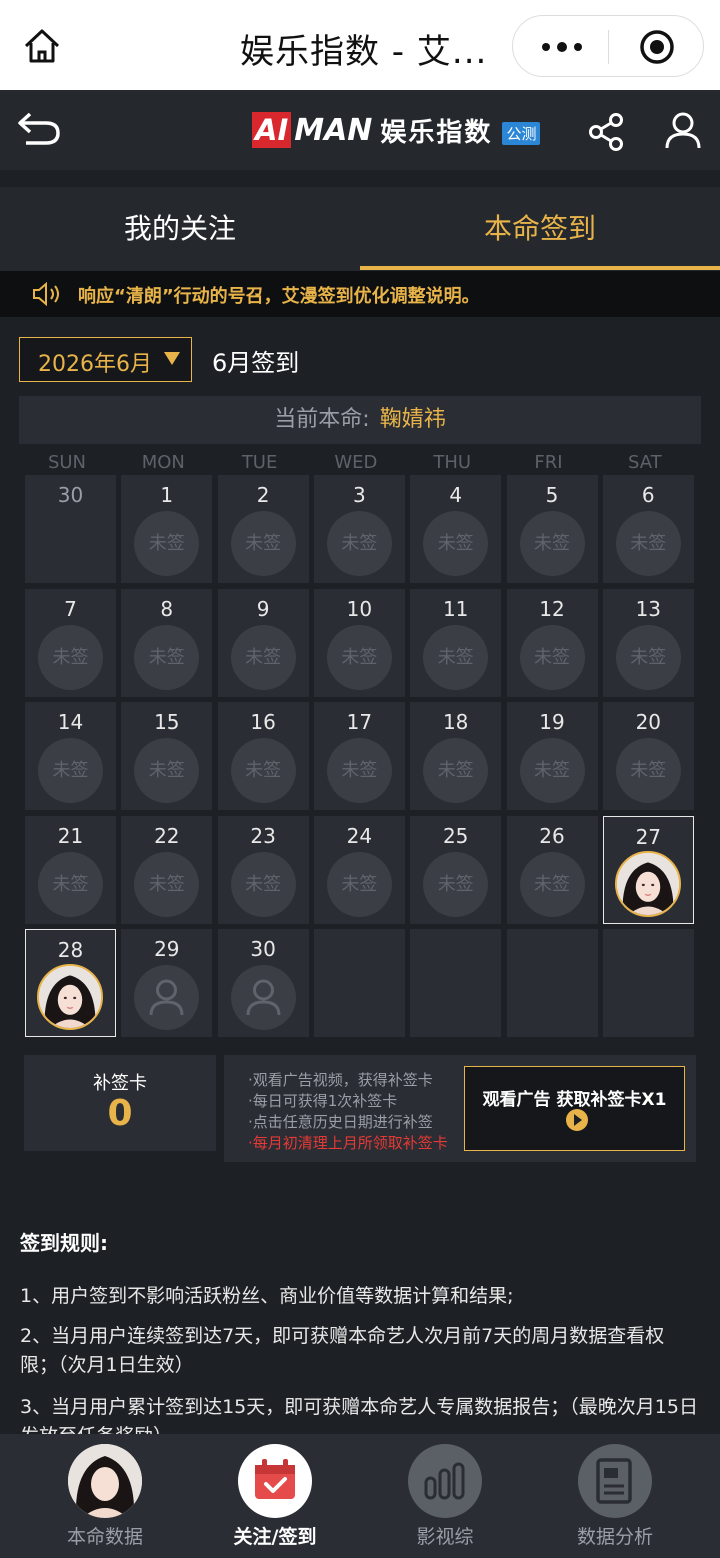 Image resolution: width=720 pixels, height=1558 pixels. Describe the element at coordinates (548, 462) in the screenshot. I see `weekday-label: FRI` at that location.